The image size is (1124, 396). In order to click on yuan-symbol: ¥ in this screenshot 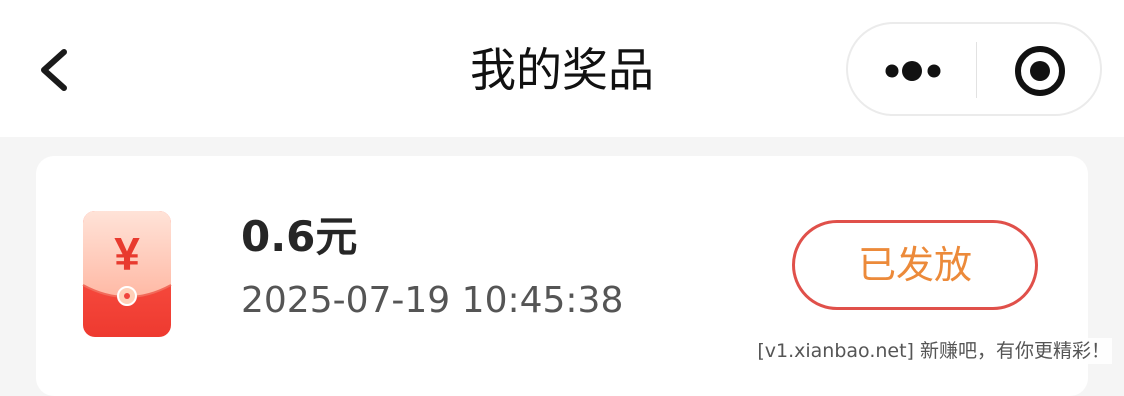, I will do `click(127, 254)`.